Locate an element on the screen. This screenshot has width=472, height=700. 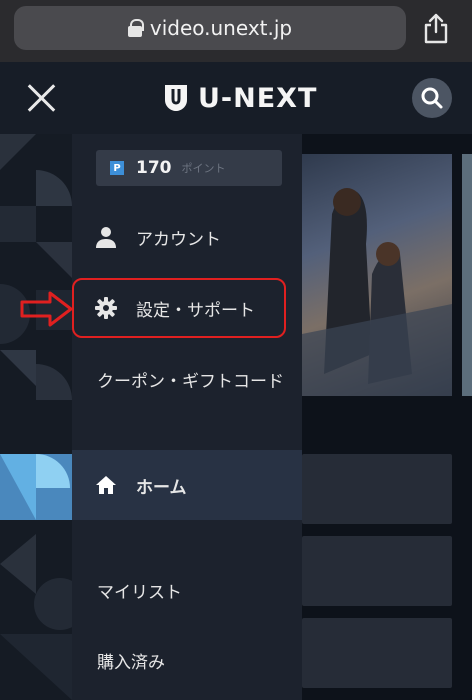
menu-item-coupon-giftcode: クーポン・ギフトコード is located at coordinates (187, 379).